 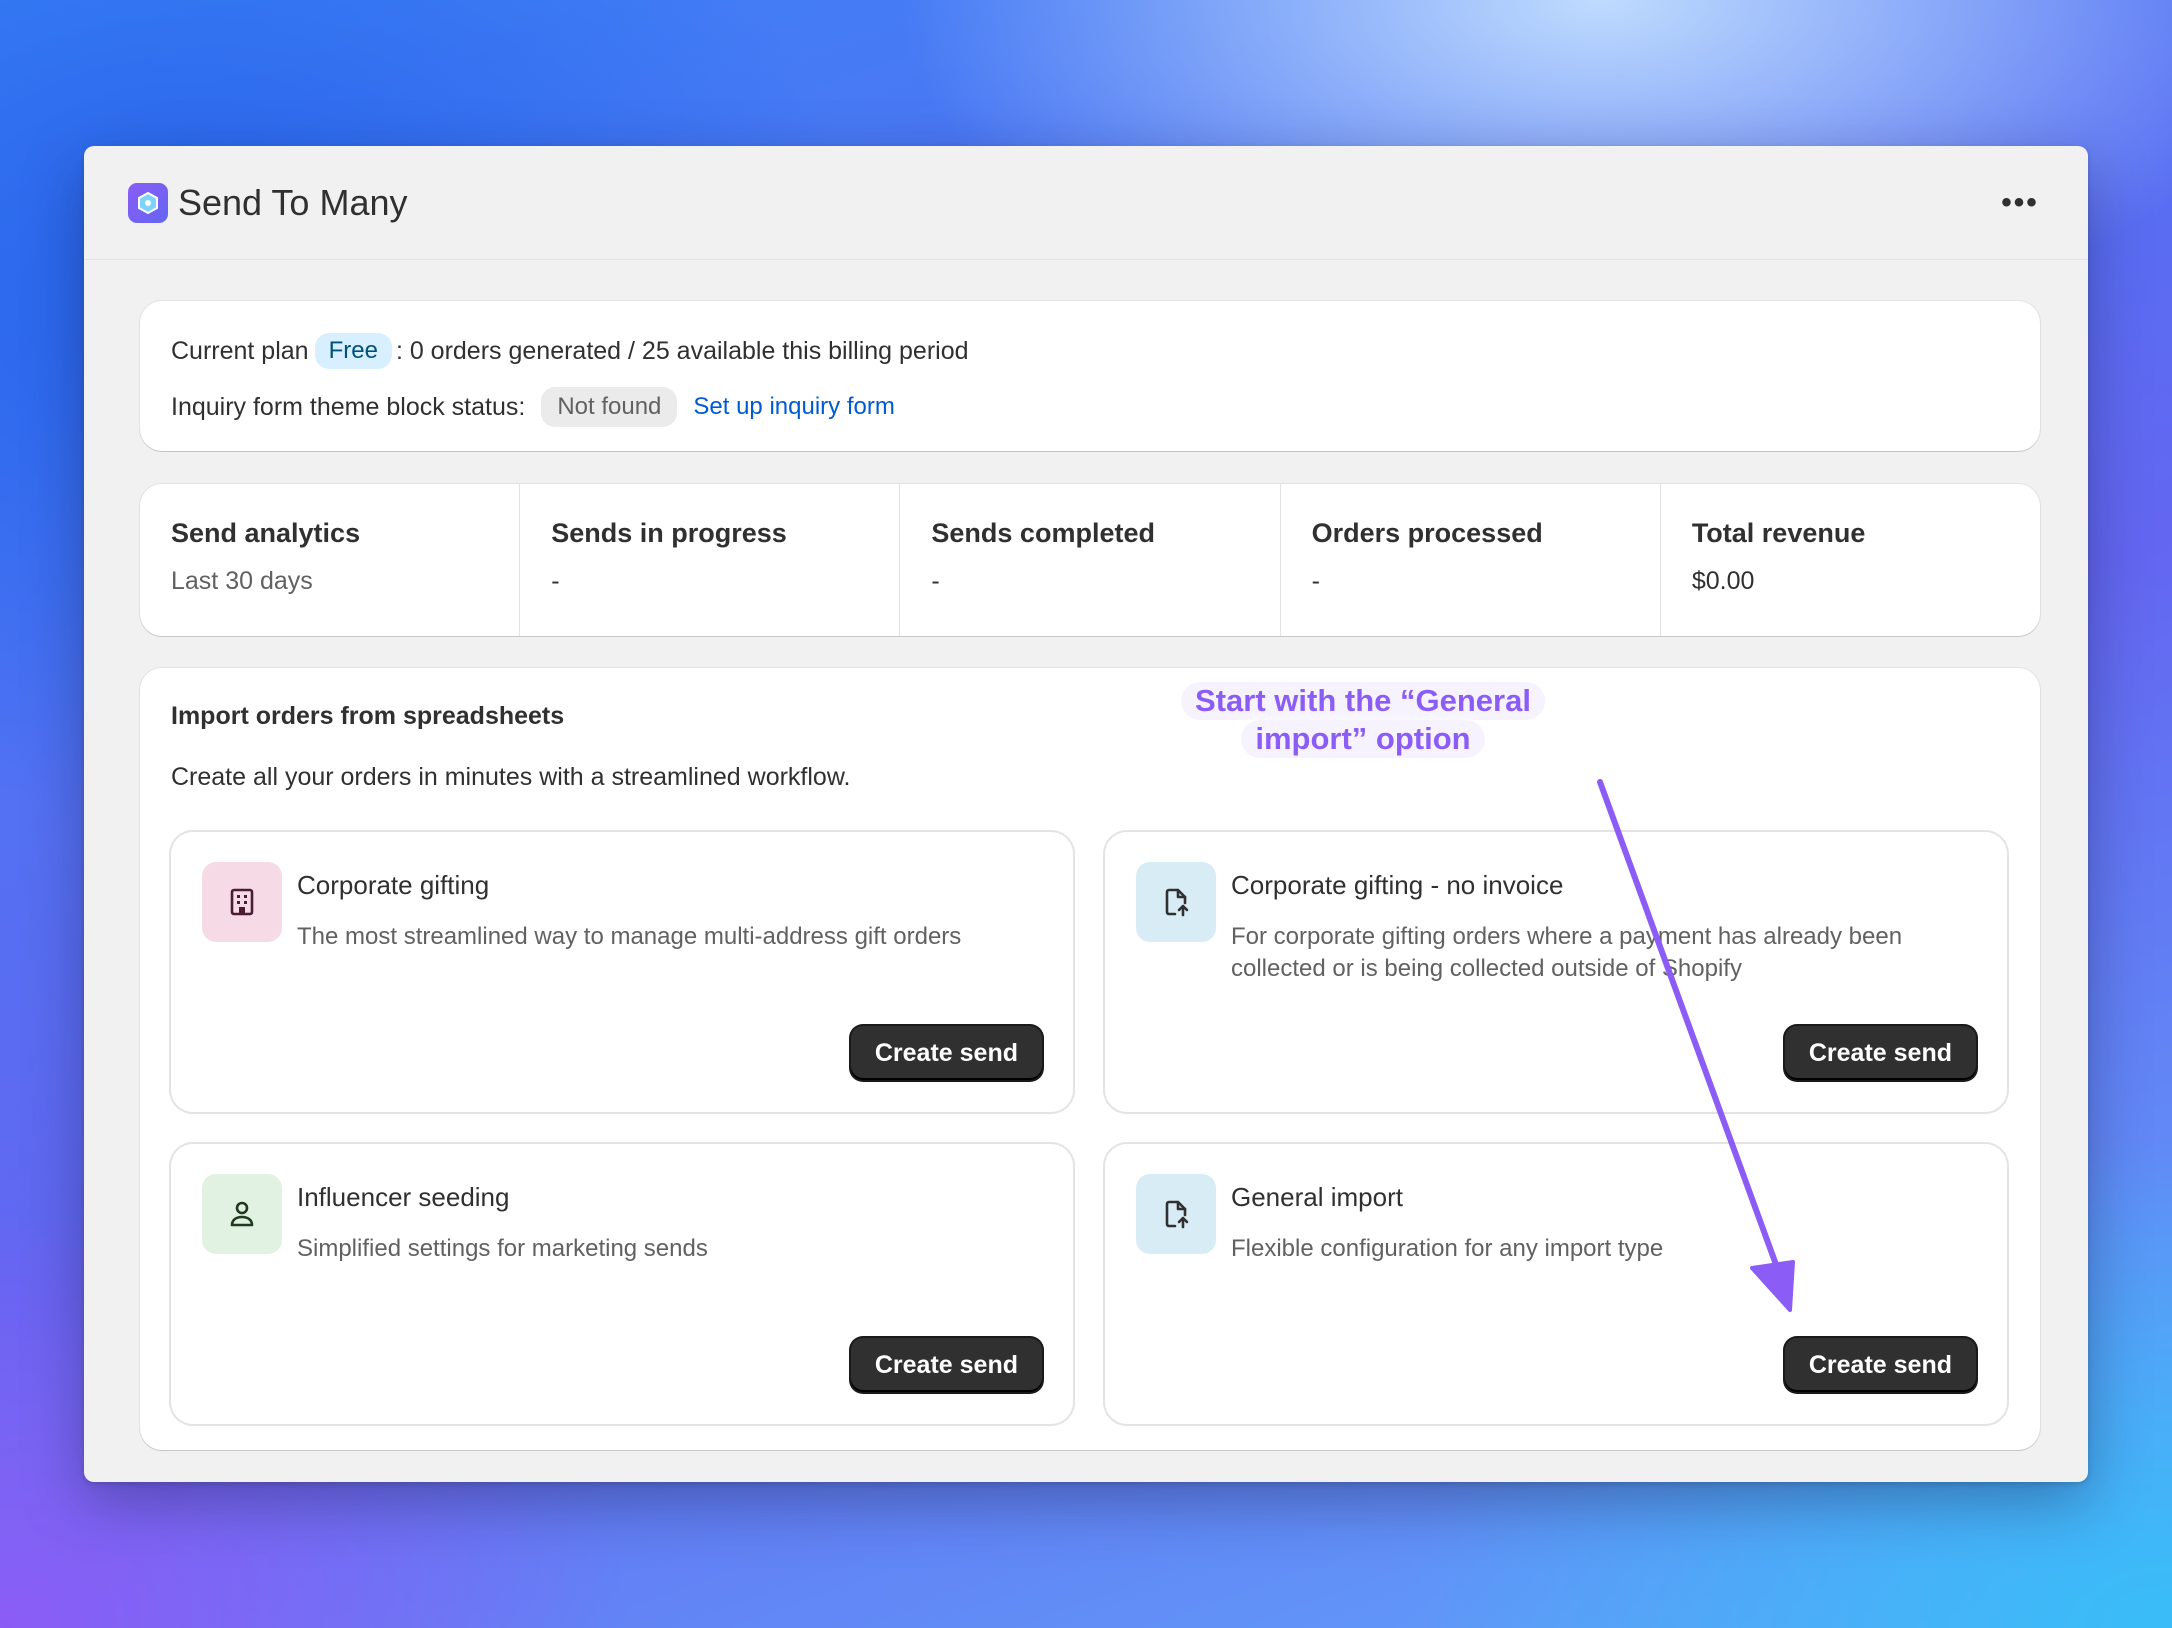 I want to click on stat-send-analytics: Send analytics Last 30 days, so click(x=330, y=560).